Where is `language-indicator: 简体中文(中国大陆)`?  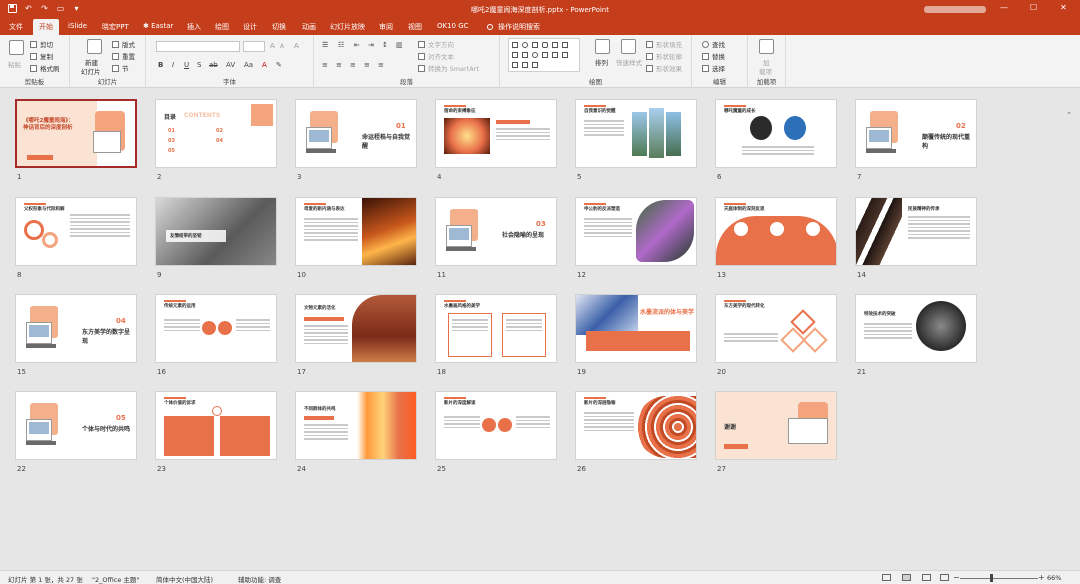
language-indicator: 简体中文(中国大陆) is located at coordinates (184, 579).